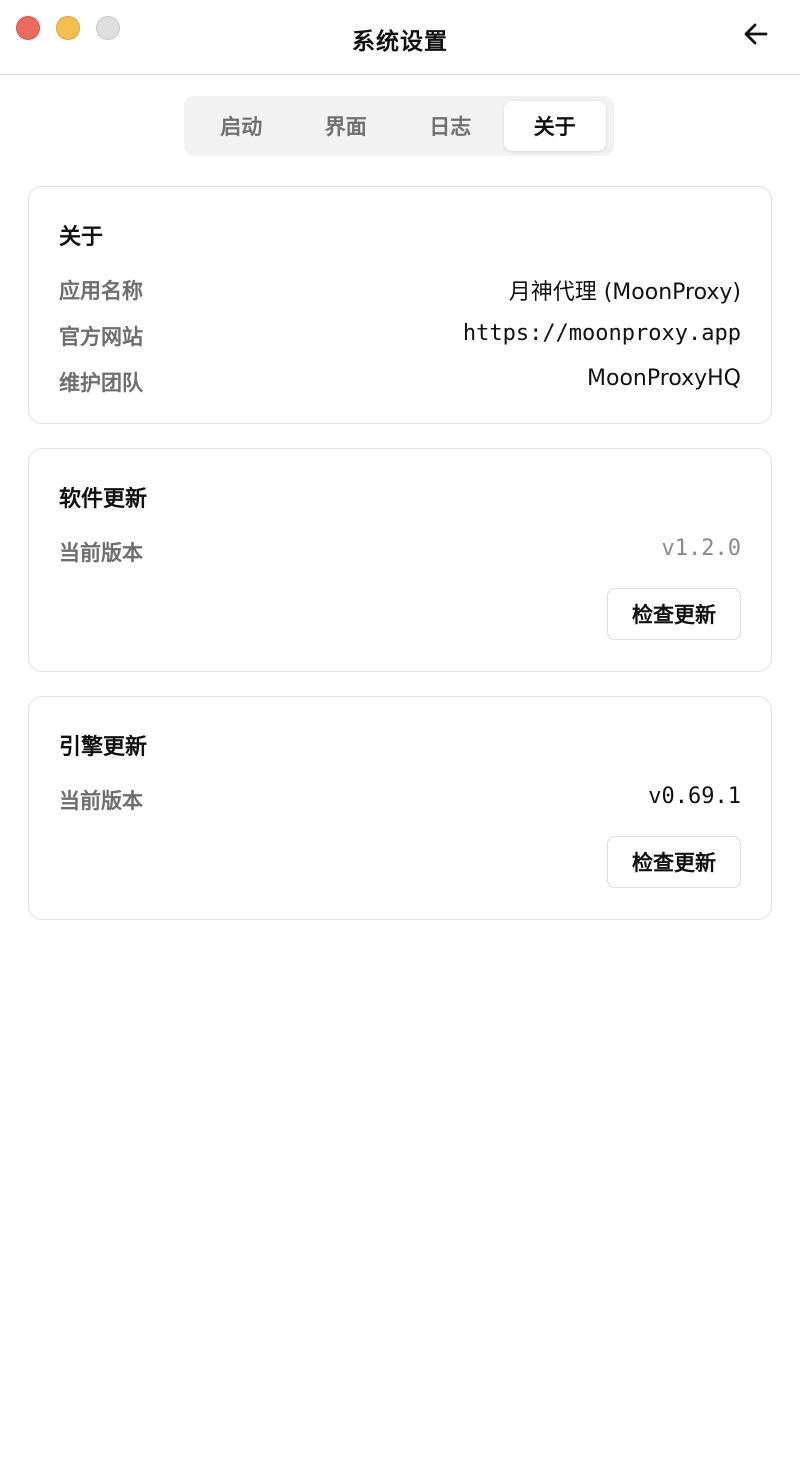 The image size is (800, 1480). I want to click on engine-update-card: 引擎更新 当前版本 v0.69.1 检查更新, so click(400, 808).